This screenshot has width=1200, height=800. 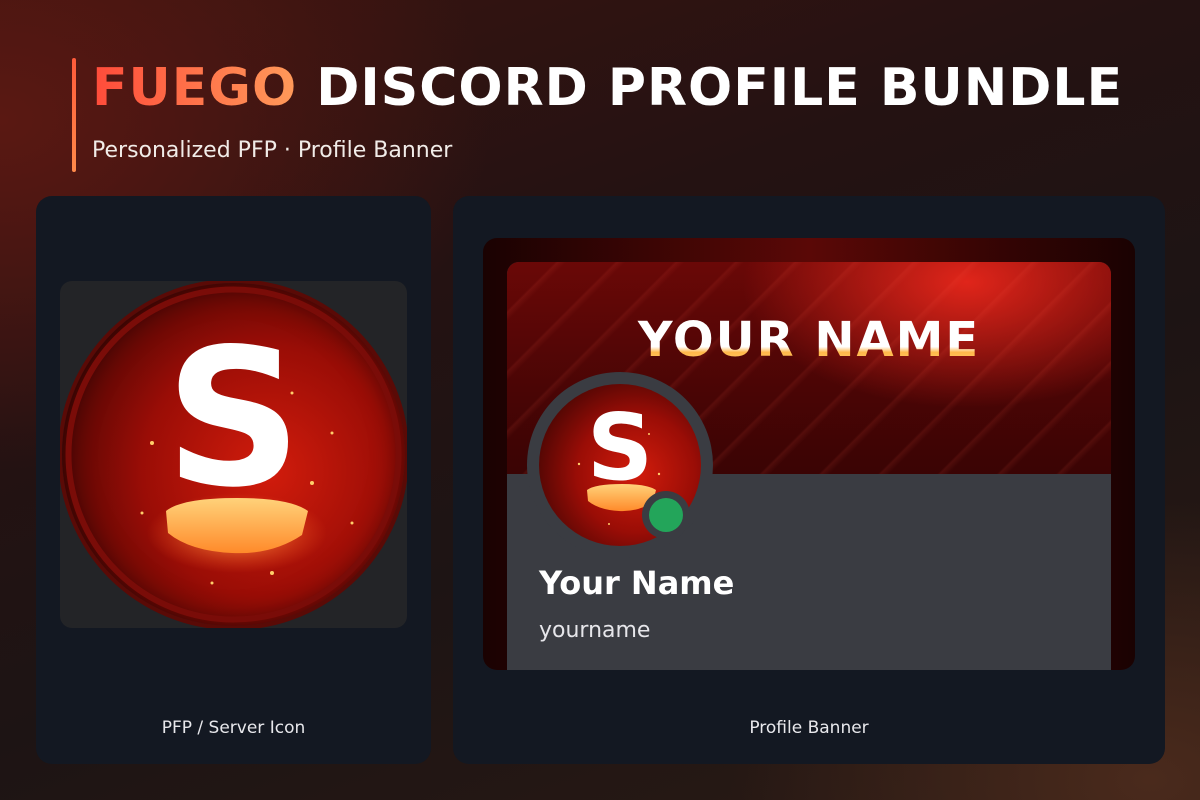 I want to click on accent-bar, so click(x=74, y=115).